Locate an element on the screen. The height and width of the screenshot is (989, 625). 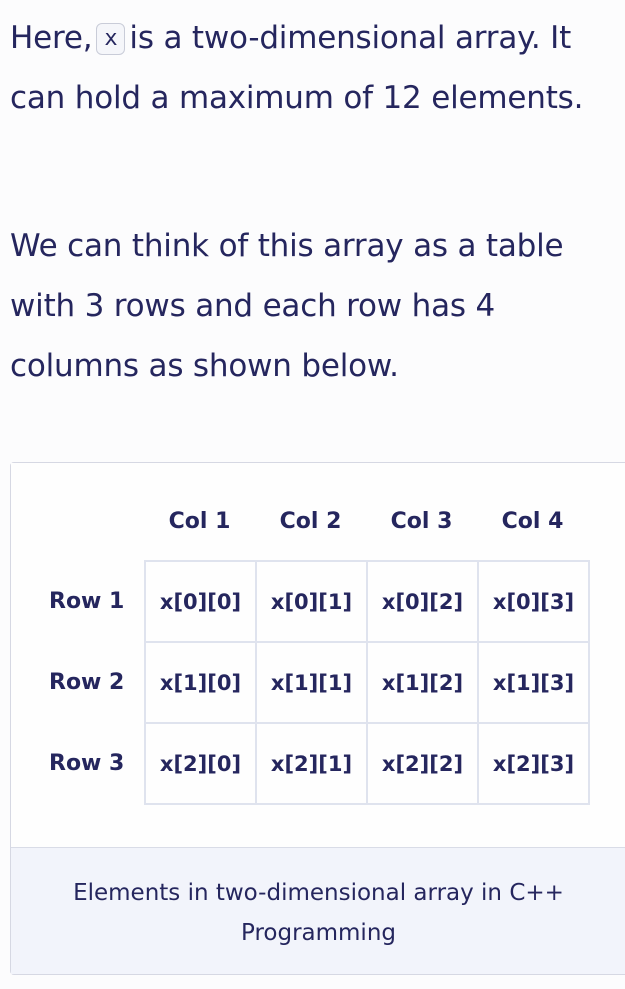
col-header-1: Col 1 is located at coordinates (199, 521).